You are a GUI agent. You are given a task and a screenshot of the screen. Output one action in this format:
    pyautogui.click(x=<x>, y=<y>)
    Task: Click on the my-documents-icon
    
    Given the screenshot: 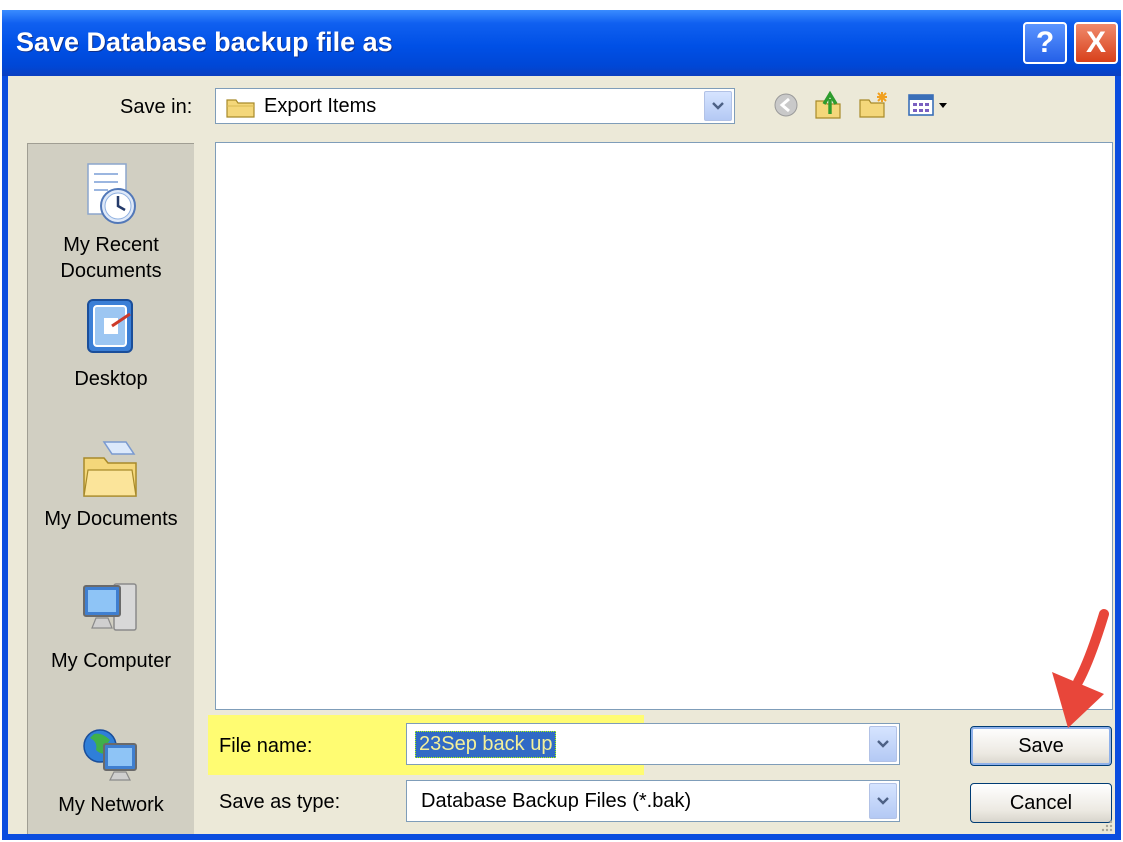 What is the action you would take?
    pyautogui.click(x=110, y=469)
    